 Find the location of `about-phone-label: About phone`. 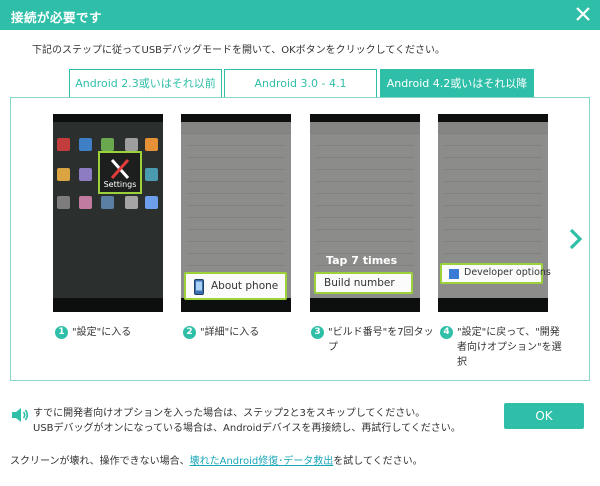

about-phone-label: About phone is located at coordinates (245, 286).